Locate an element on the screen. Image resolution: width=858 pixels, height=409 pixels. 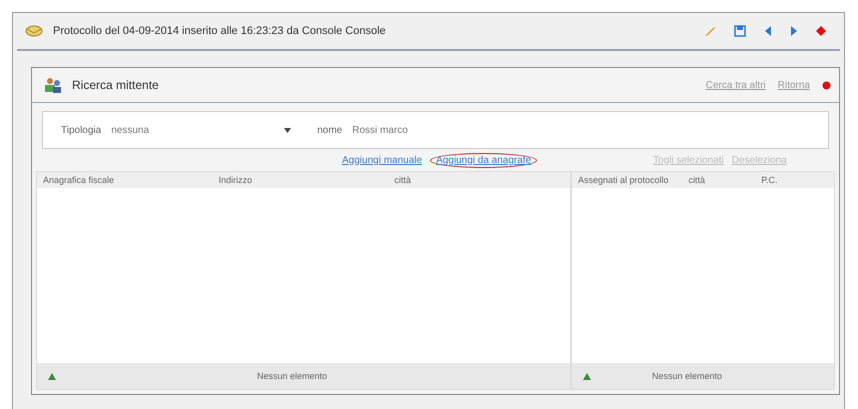
field-label: nome is located at coordinates (329, 130).